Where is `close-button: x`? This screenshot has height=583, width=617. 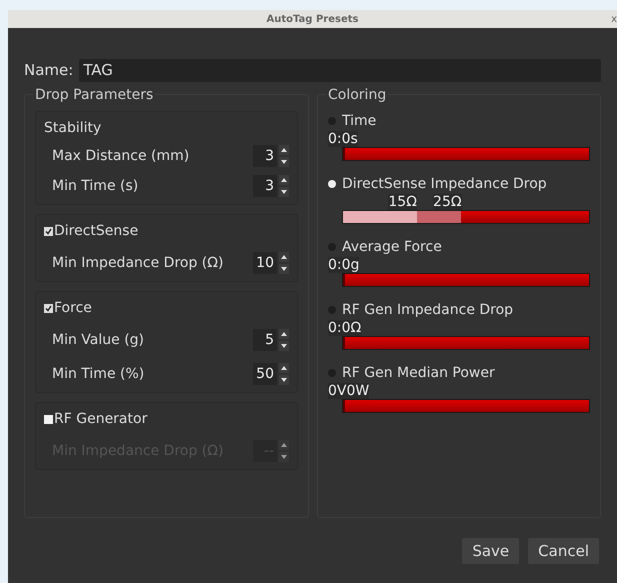
close-button: x is located at coordinates (614, 19).